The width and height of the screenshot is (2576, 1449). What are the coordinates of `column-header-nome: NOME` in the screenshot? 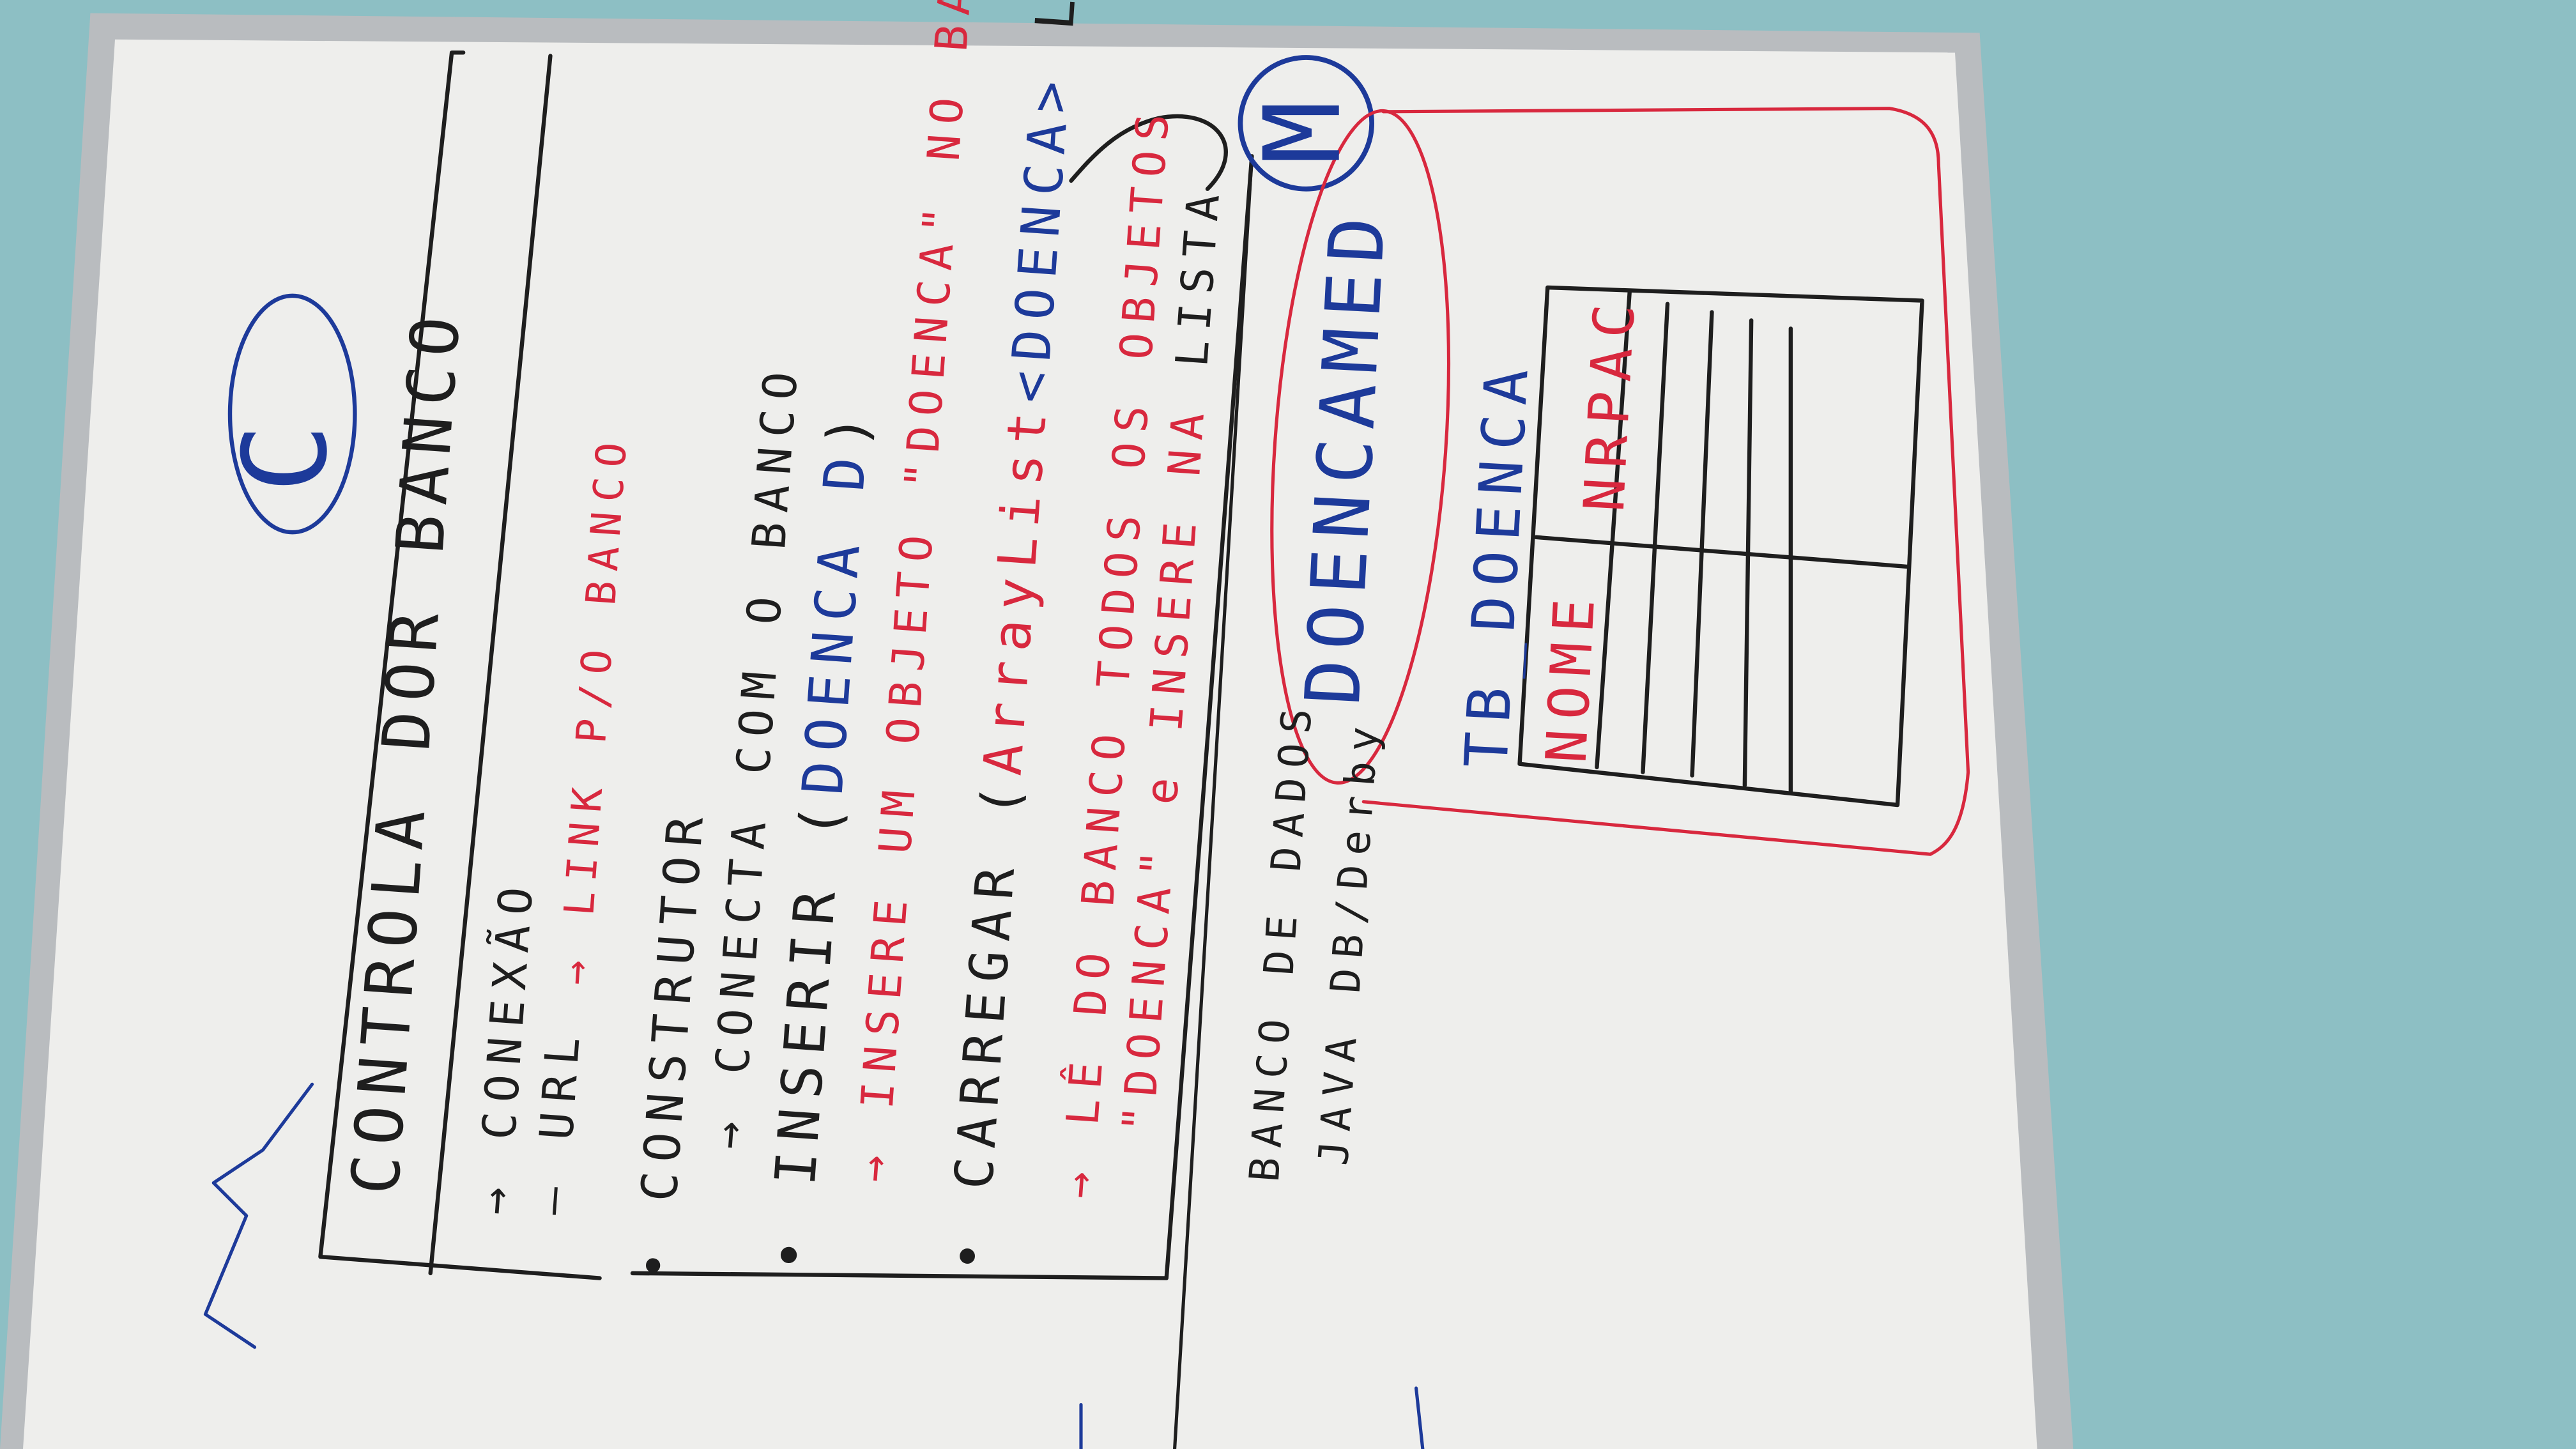 It's located at (1571, 676).